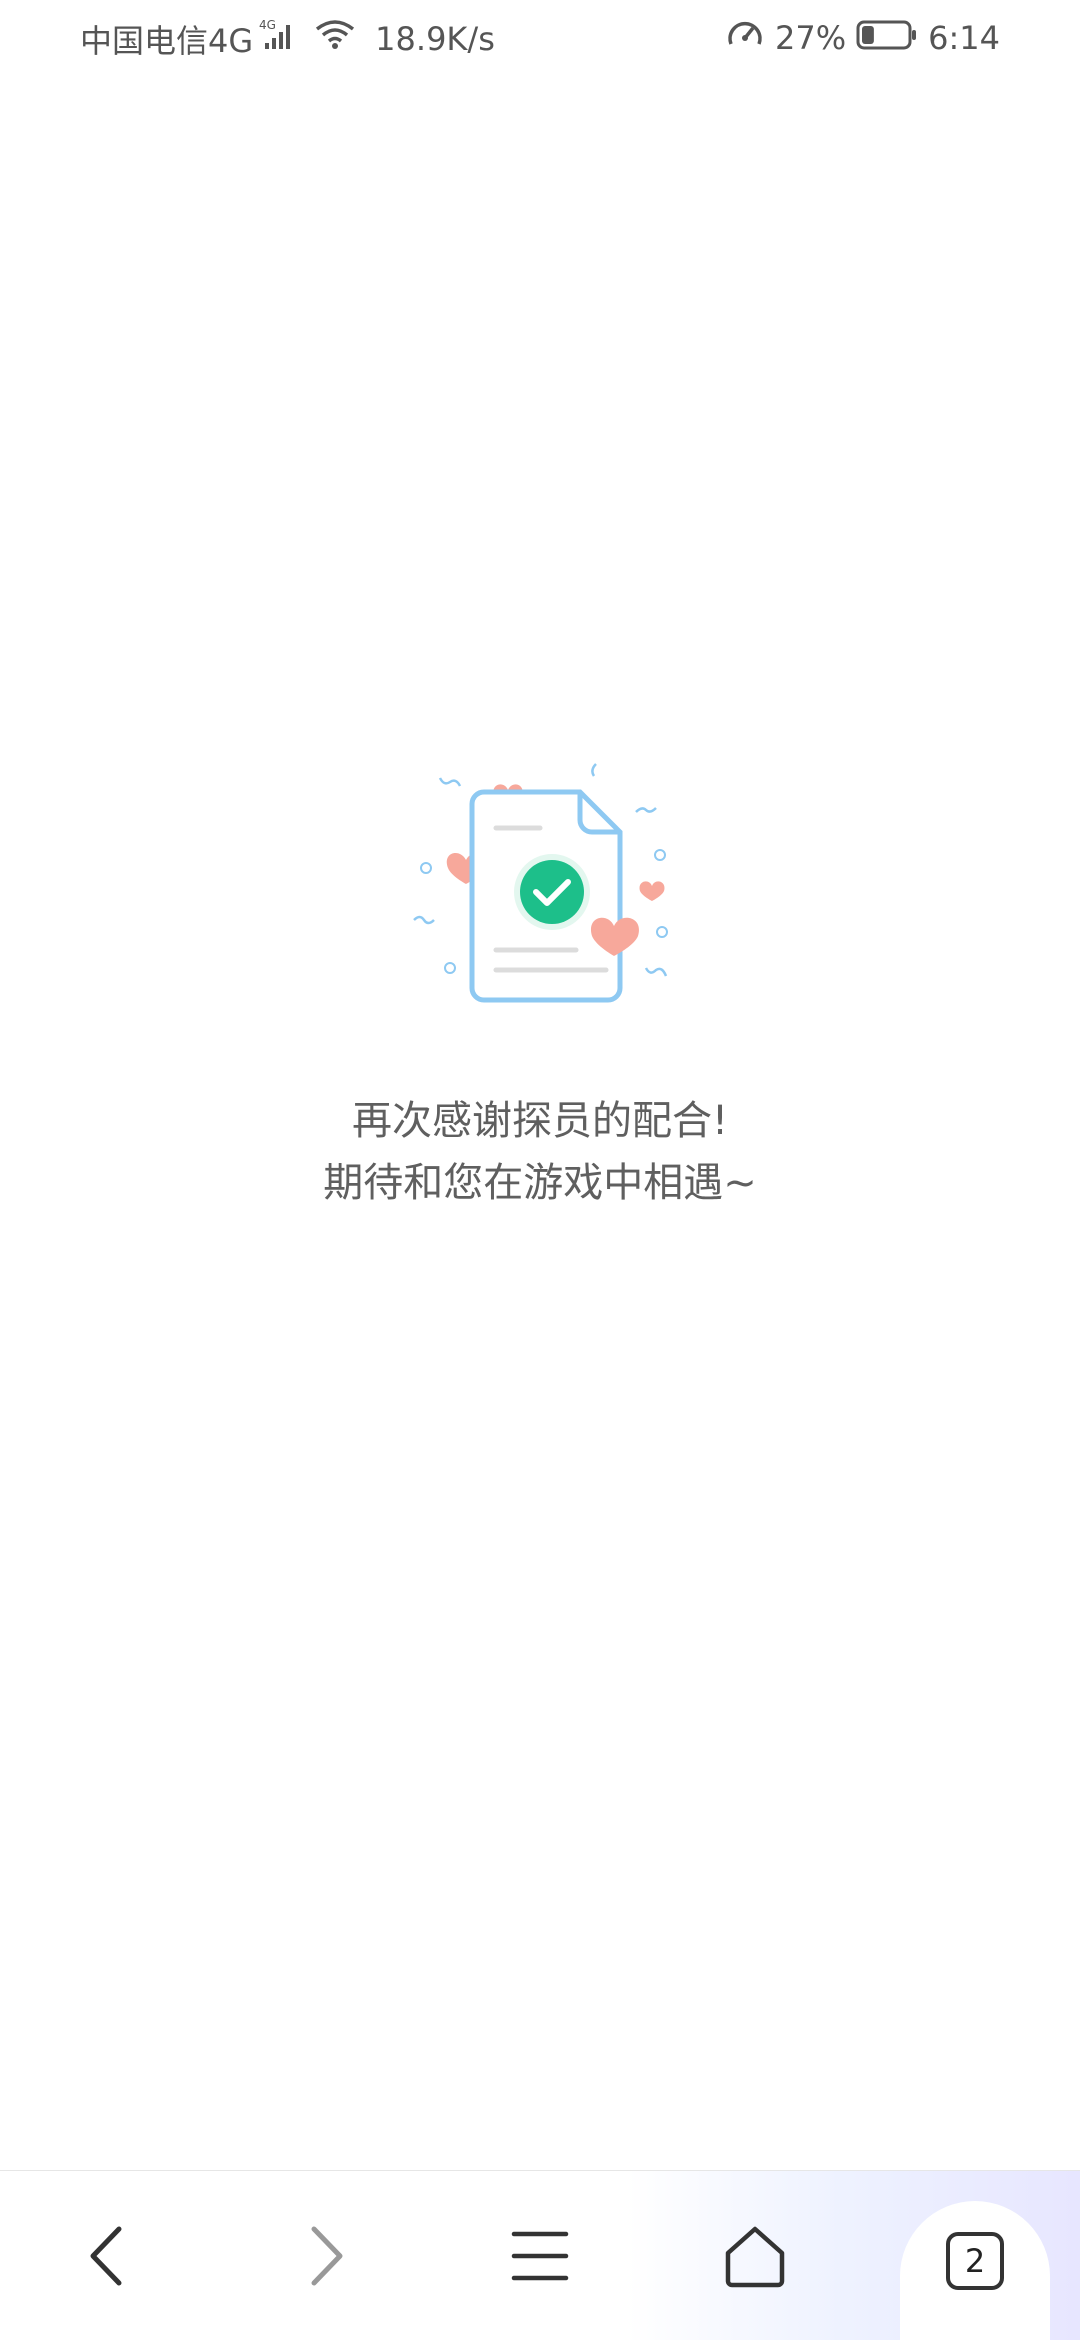  What do you see at coordinates (435, 39) in the screenshot?
I see `network-speed: 18.9K/s` at bounding box center [435, 39].